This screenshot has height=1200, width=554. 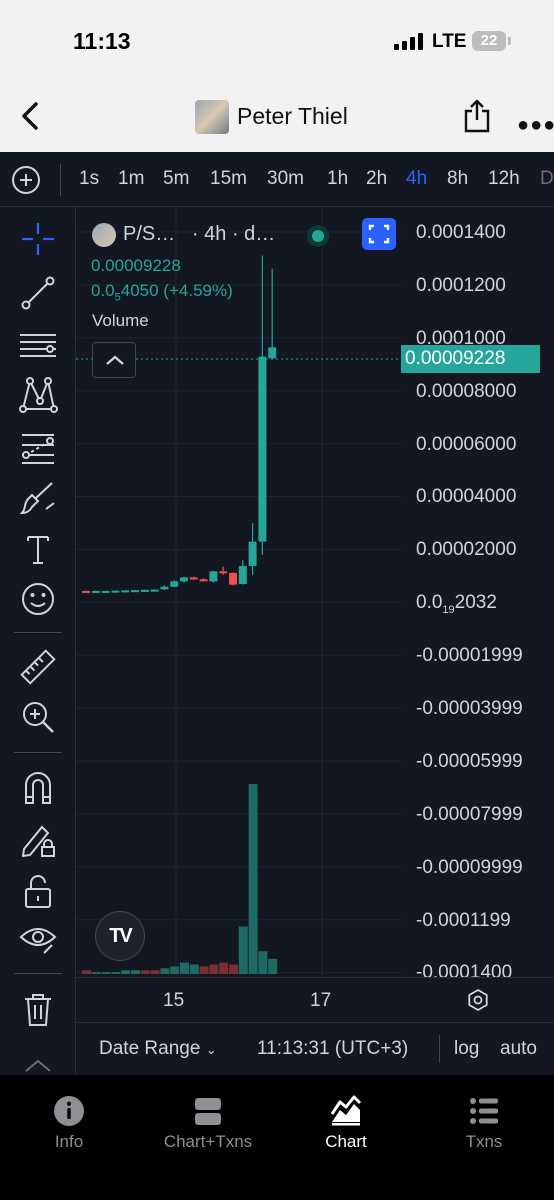 I want to click on x-axis: 15 17, so click(x=315, y=999).